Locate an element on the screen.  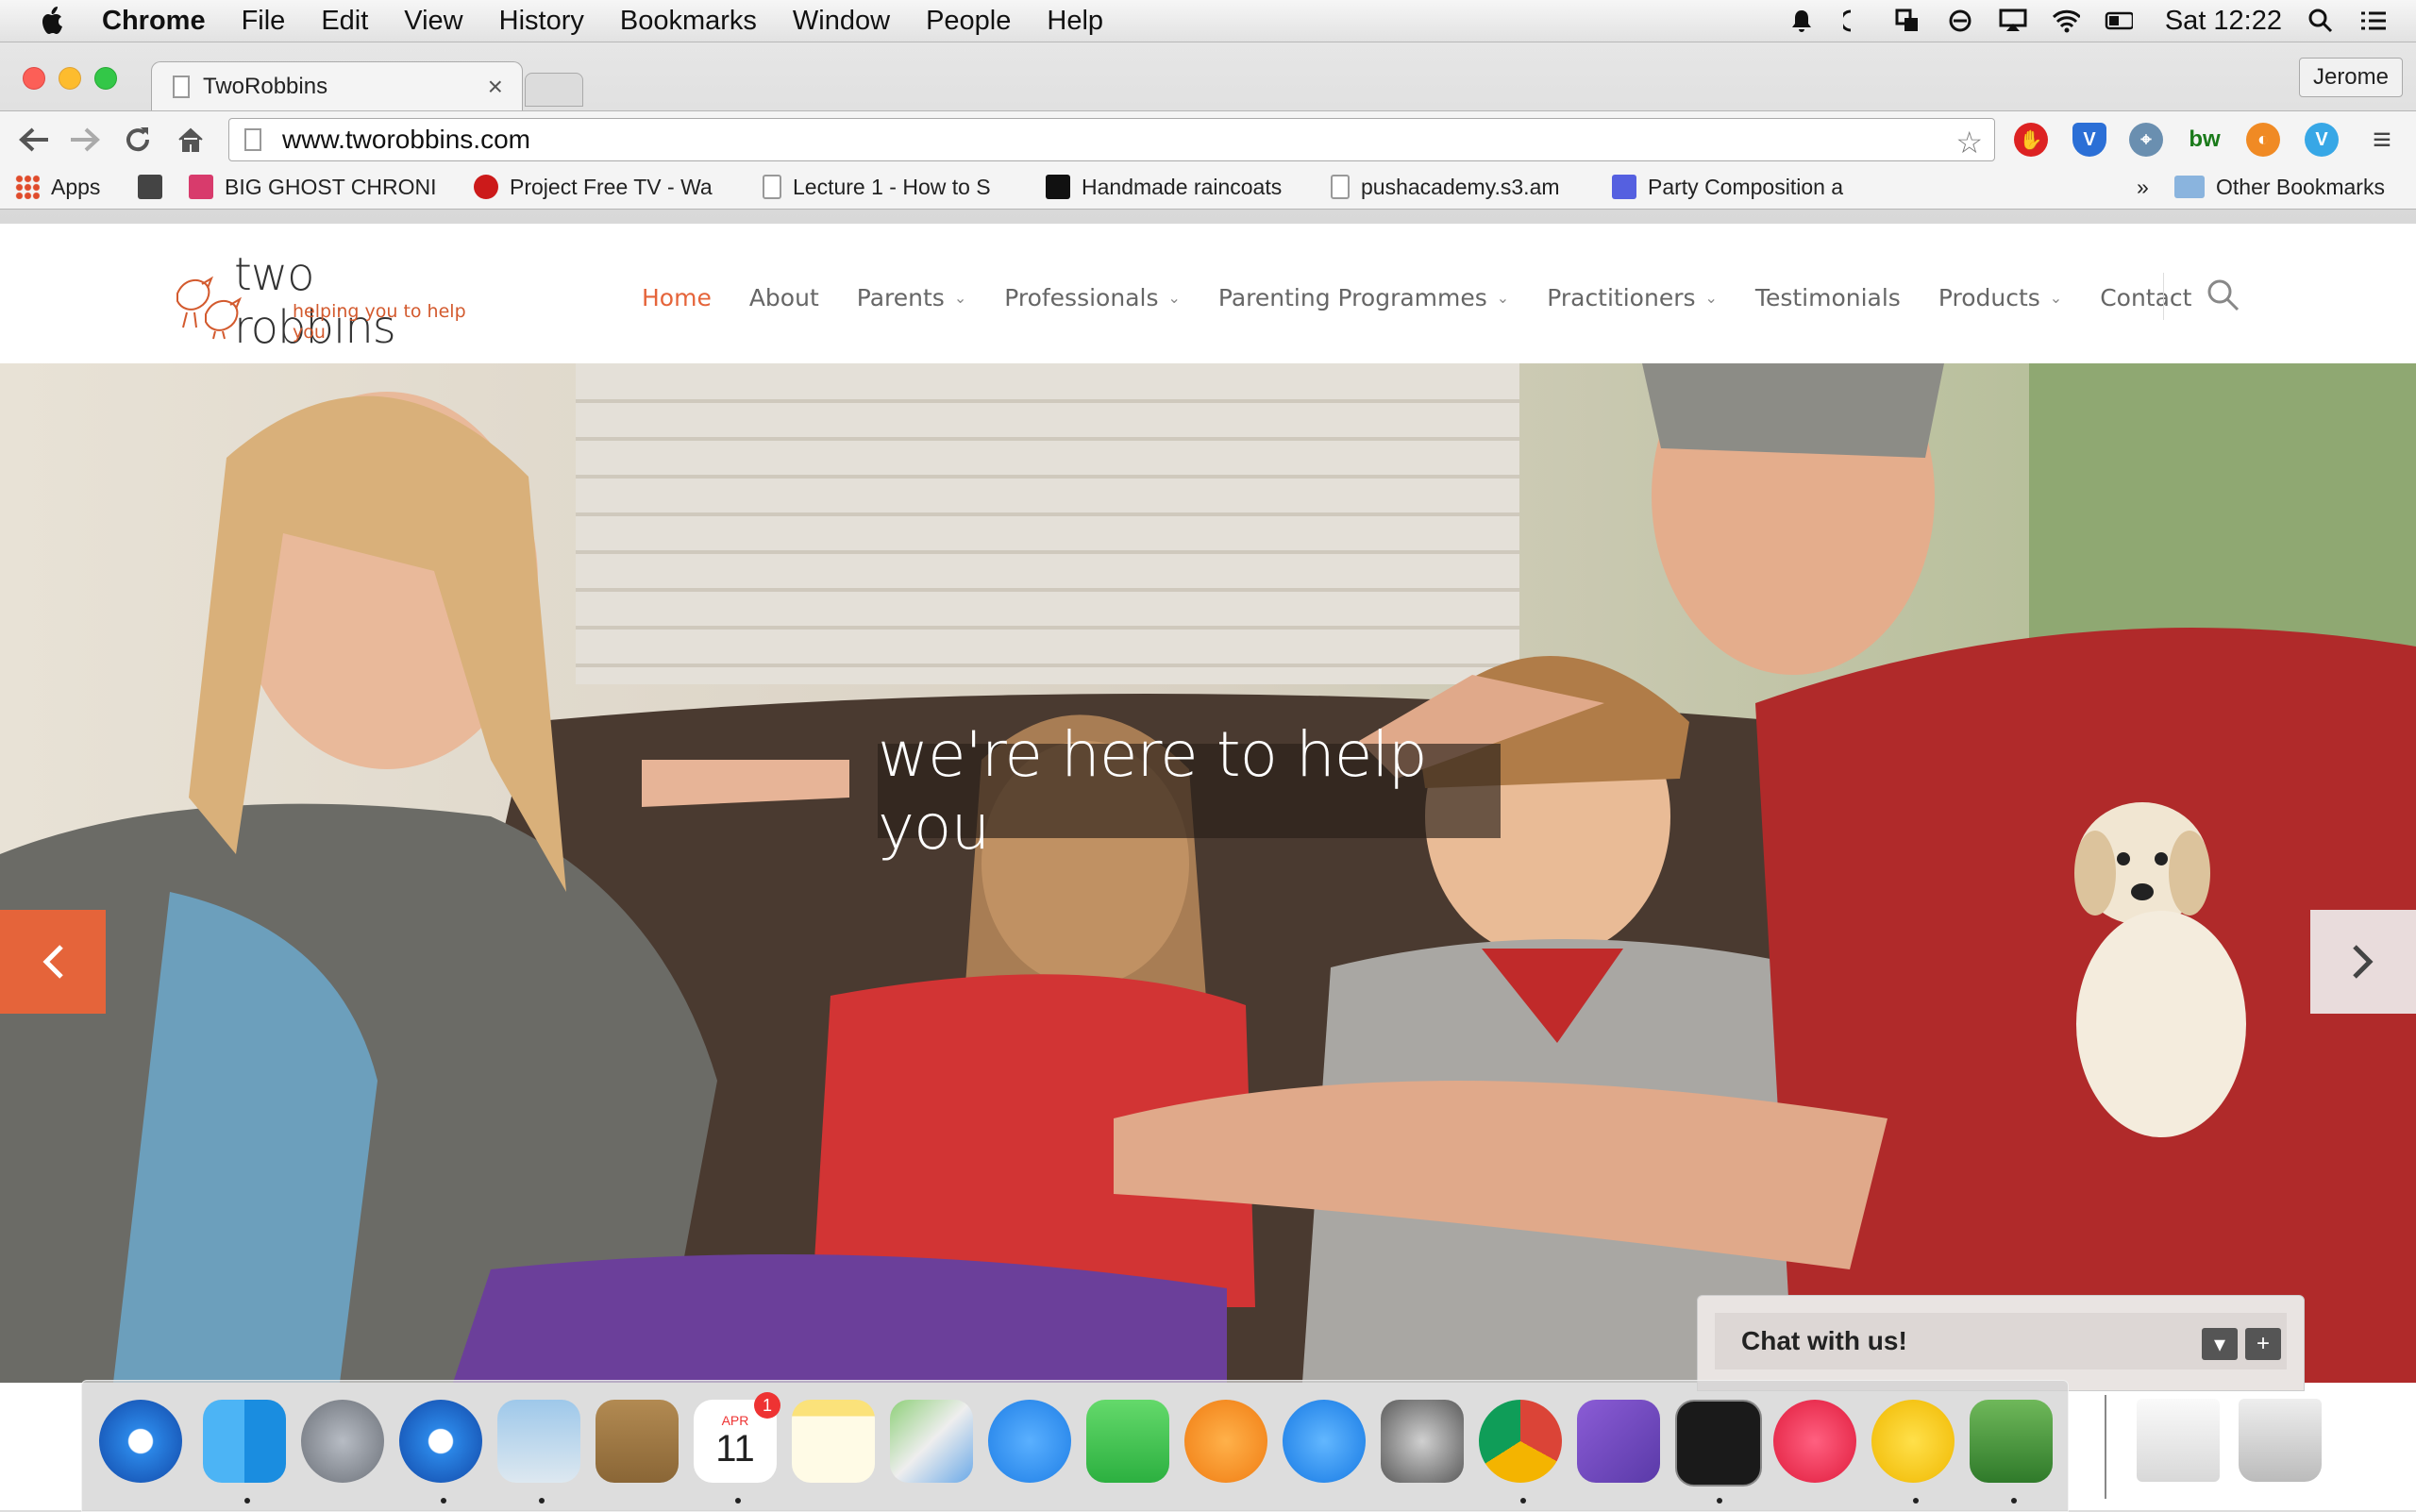
clock: Sat 12:22 is located at coordinates (2224, 21).